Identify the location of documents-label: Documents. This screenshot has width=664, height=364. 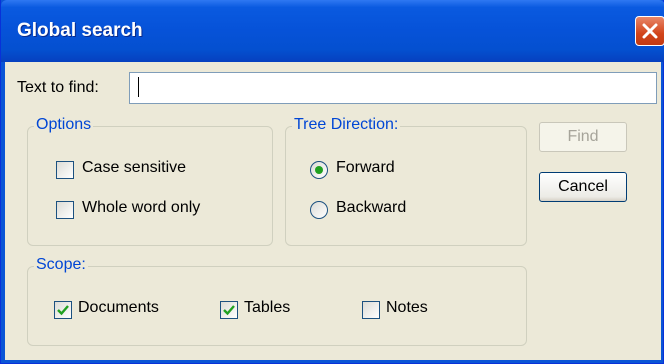
(118, 308).